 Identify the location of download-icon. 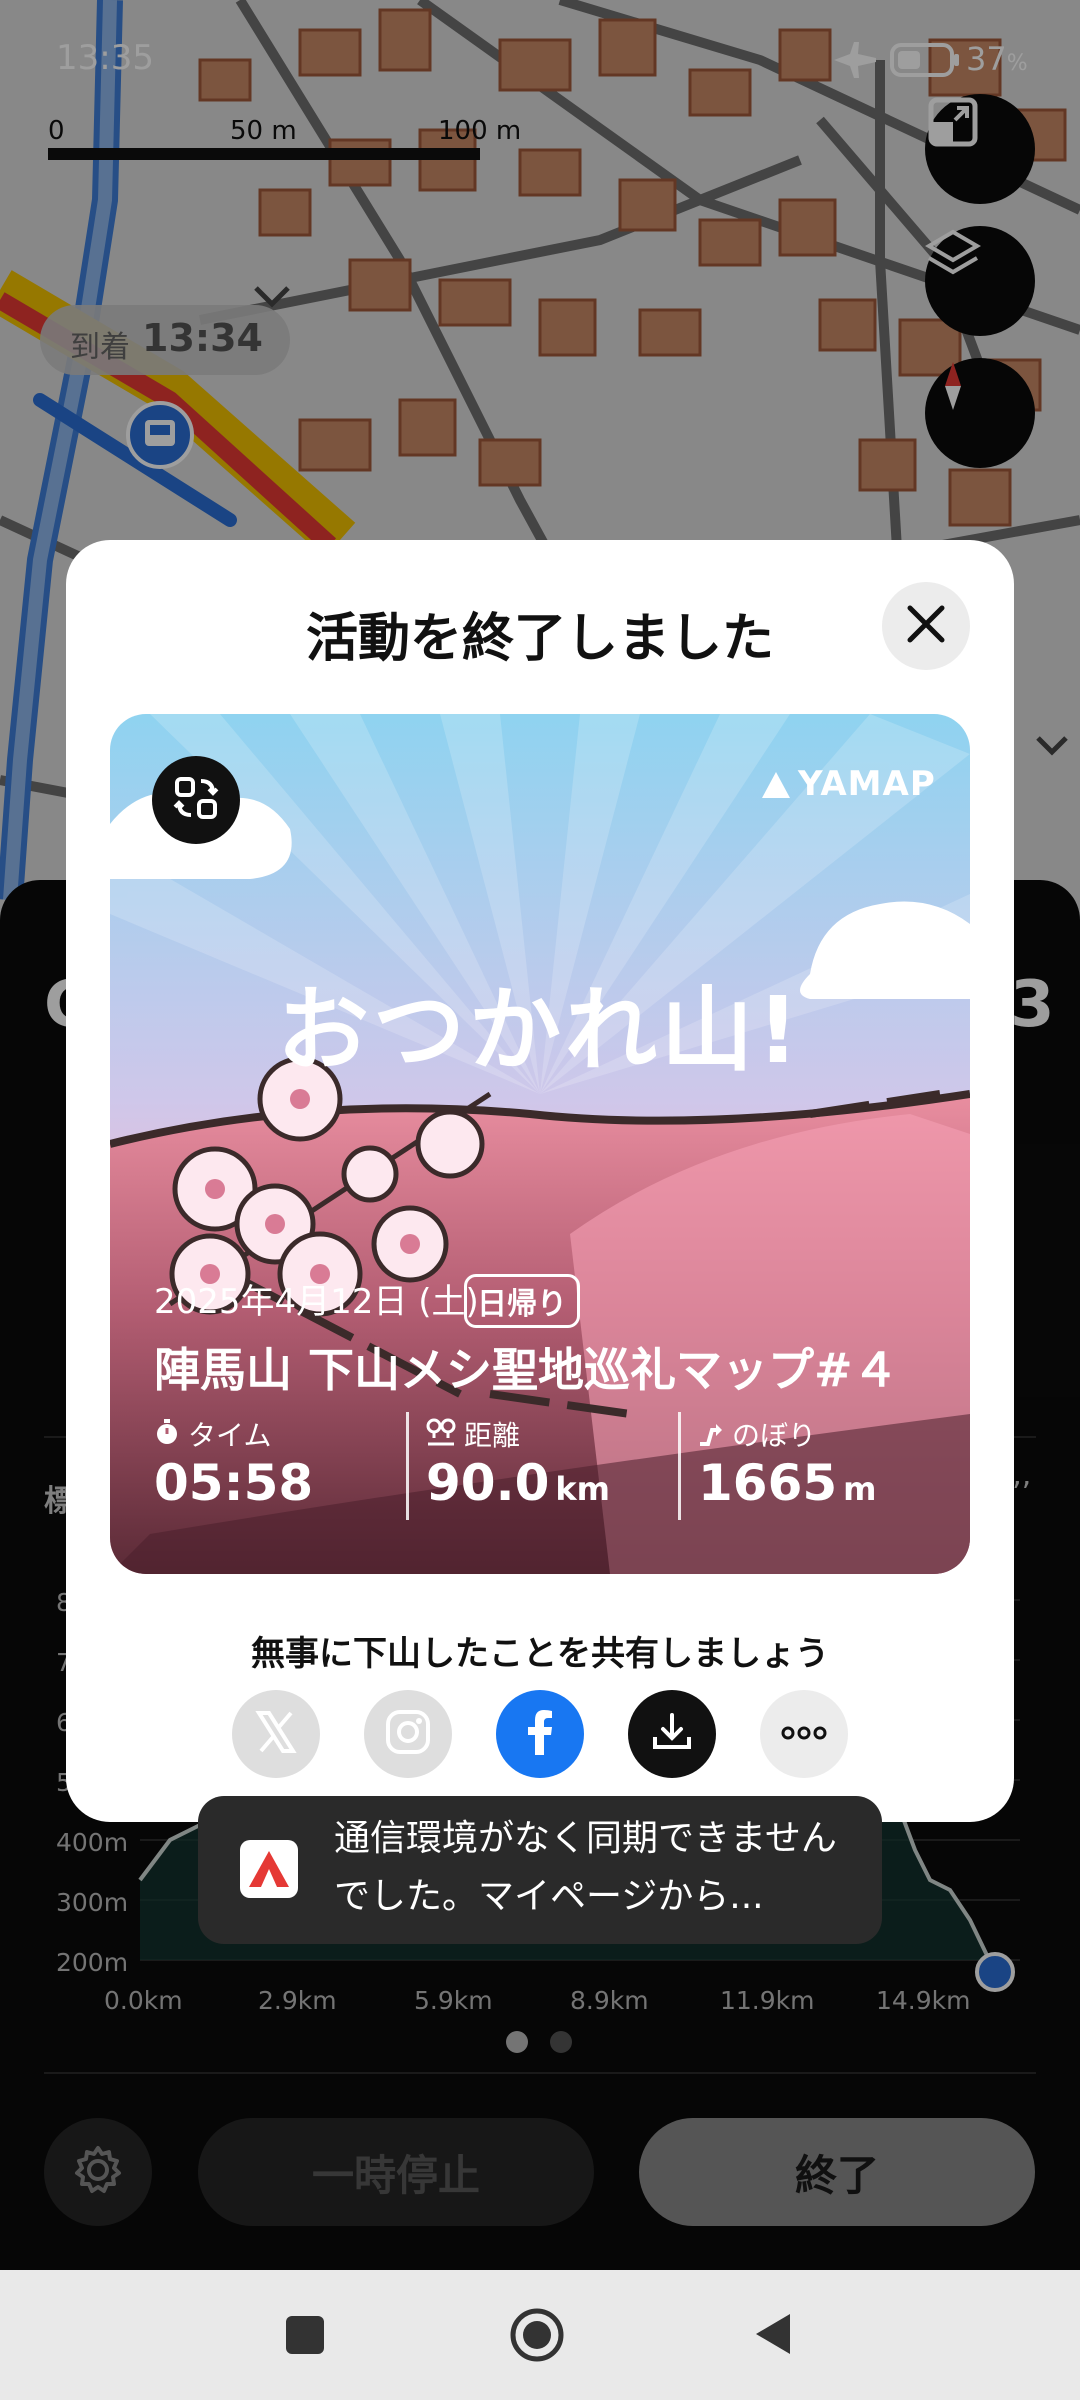
(672, 1734).